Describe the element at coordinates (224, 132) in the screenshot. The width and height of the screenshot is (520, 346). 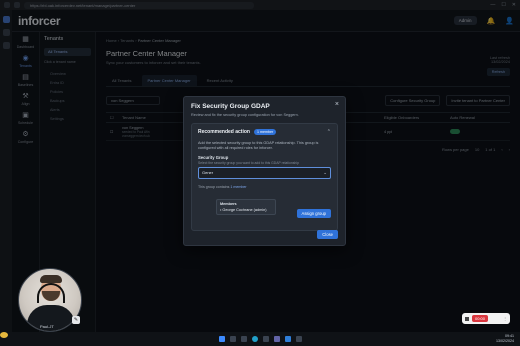
I see `card-title: Recommended action` at that location.